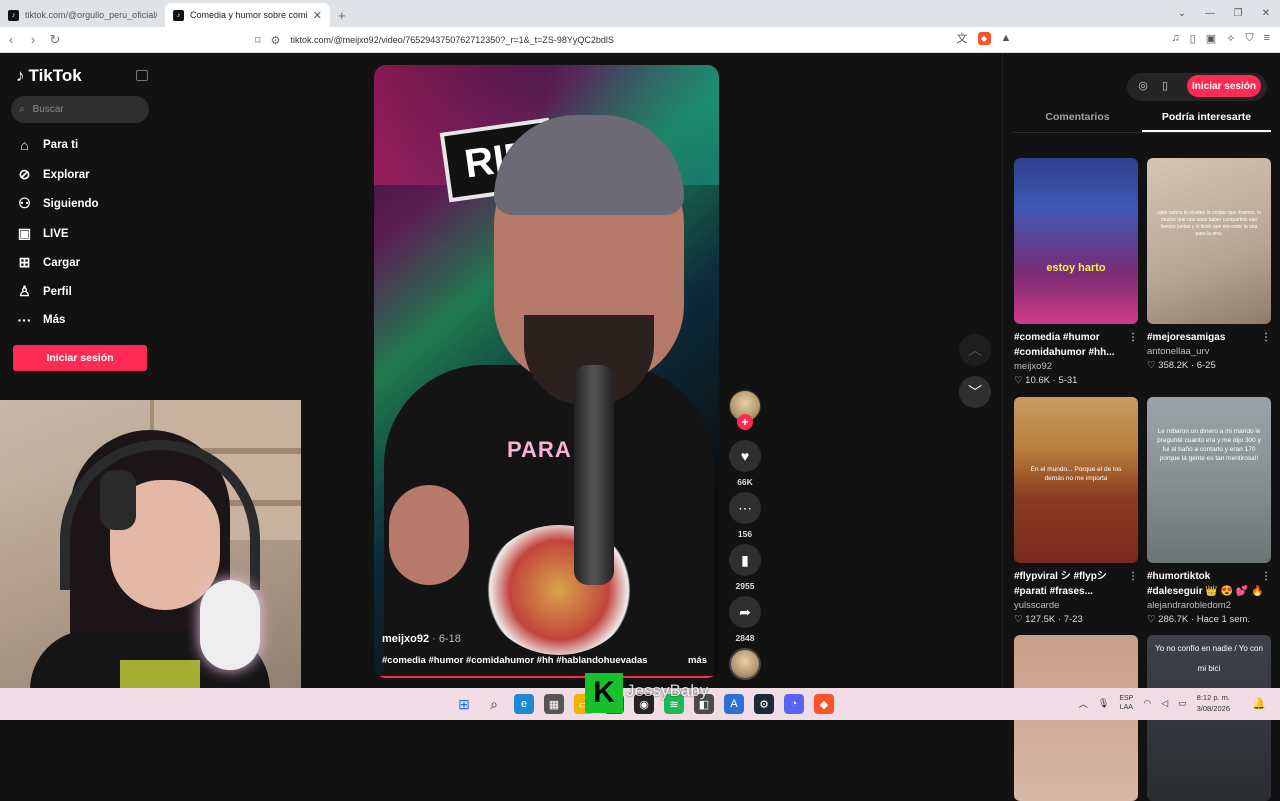  I want to click on close-tab-icon: ✕, so click(317, 15).